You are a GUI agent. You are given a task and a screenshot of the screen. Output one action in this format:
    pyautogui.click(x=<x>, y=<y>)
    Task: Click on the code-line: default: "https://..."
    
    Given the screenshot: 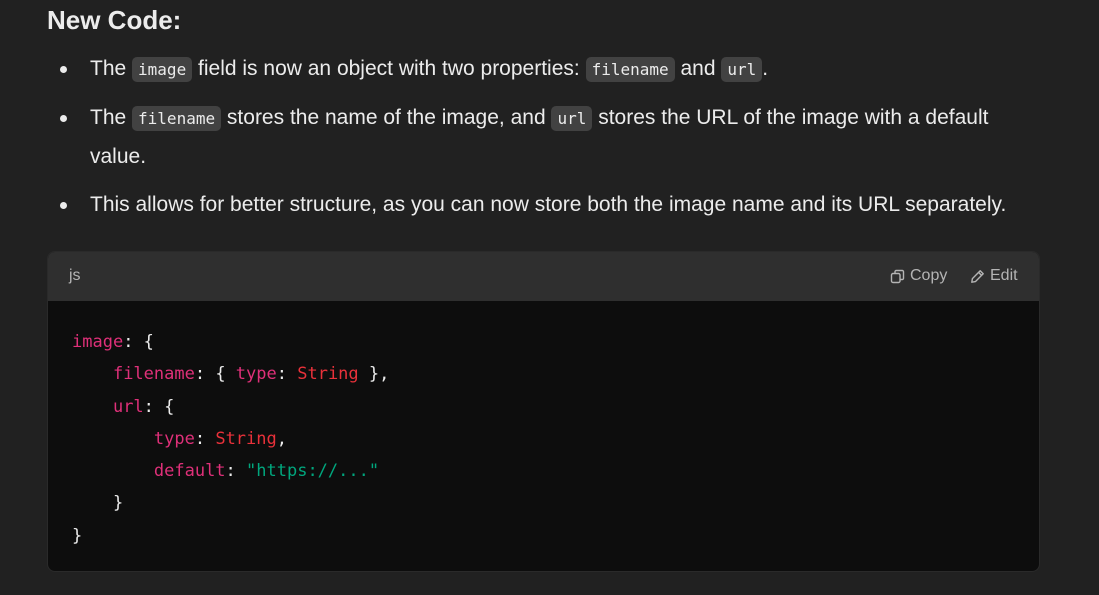 What is the action you would take?
    pyautogui.click(x=225, y=471)
    